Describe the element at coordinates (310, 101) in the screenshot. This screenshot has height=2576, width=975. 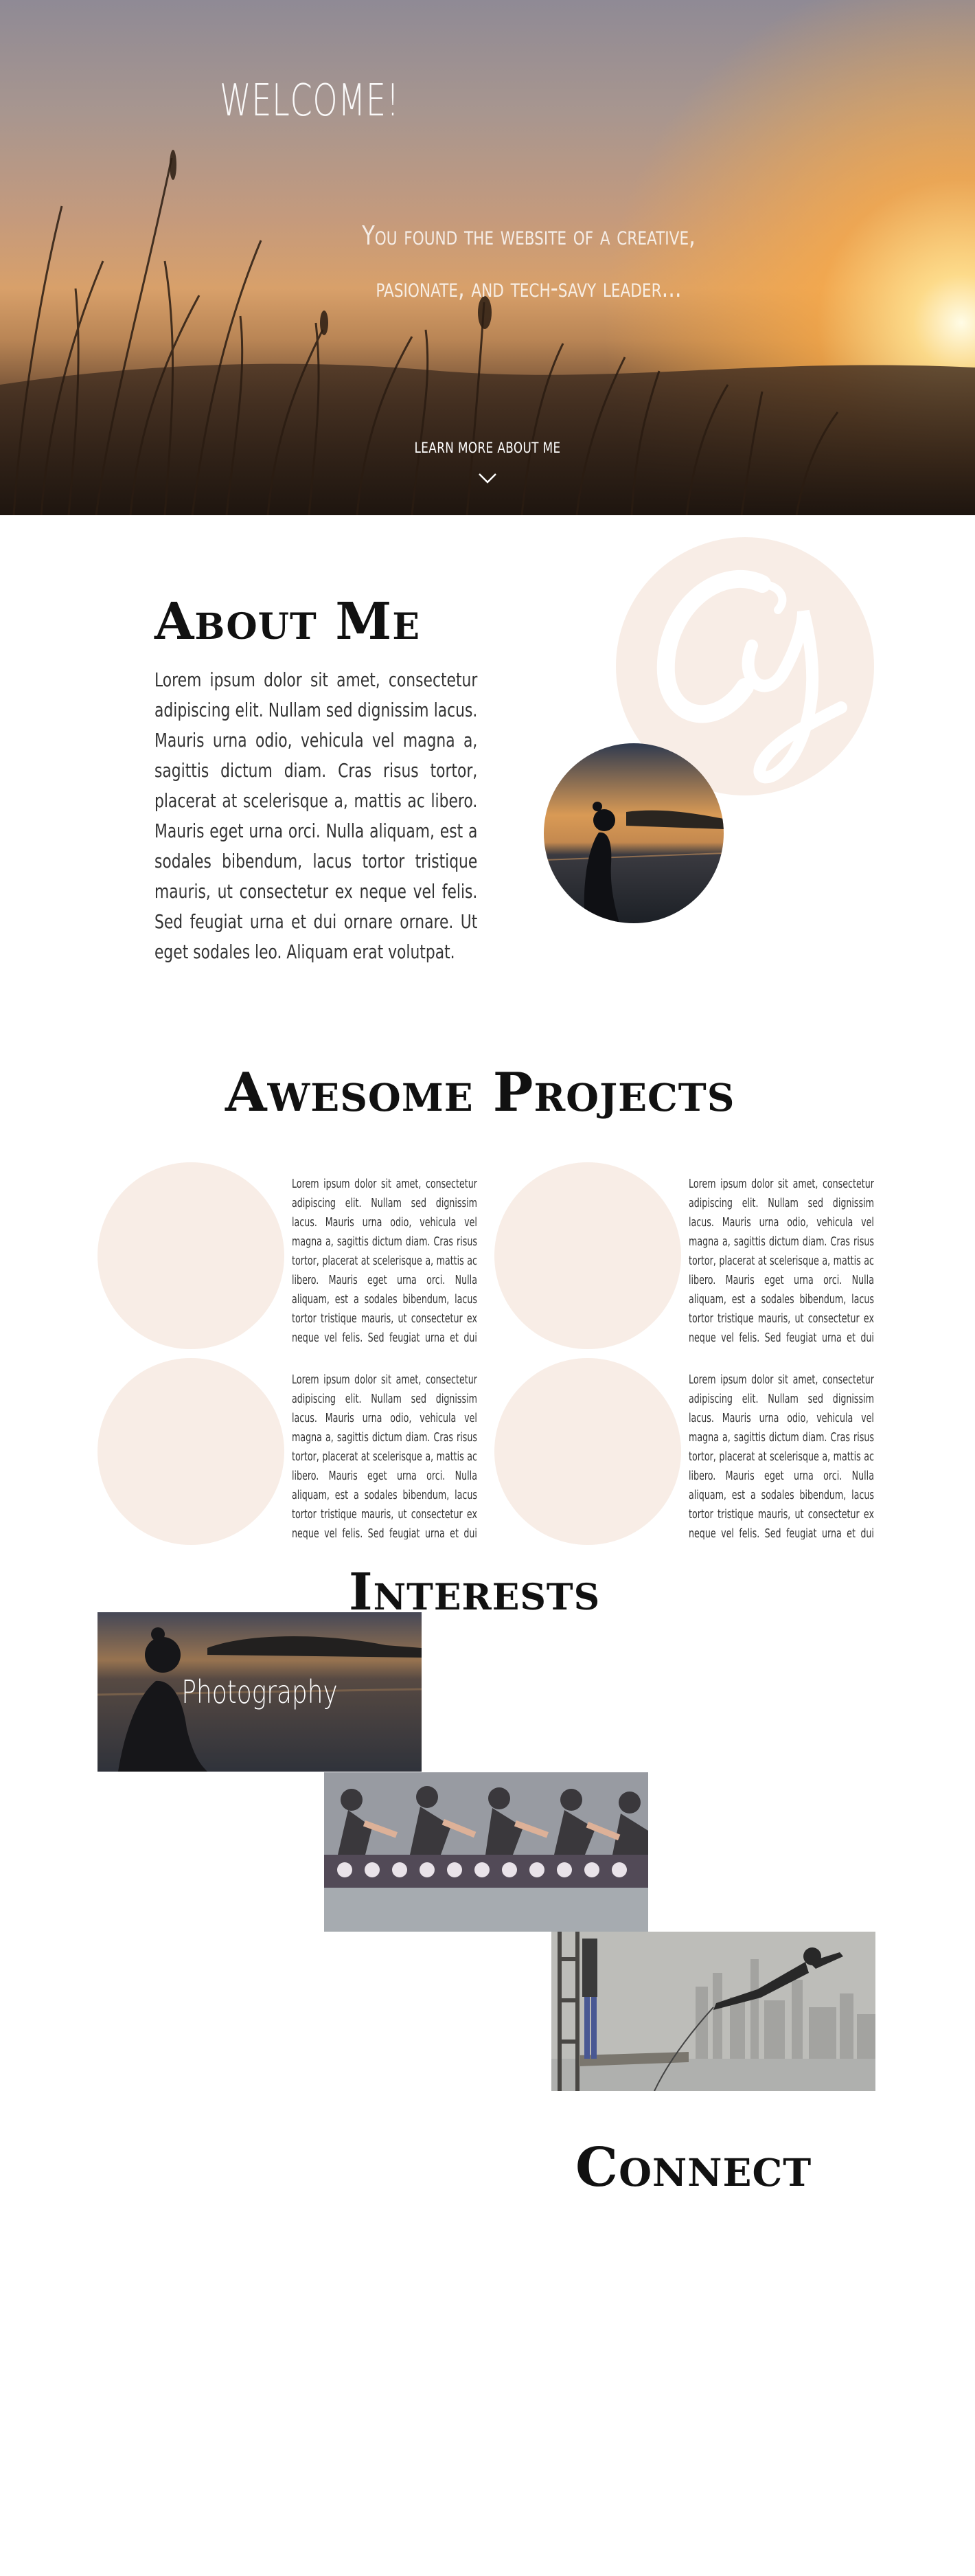
I see `hero-title: WELCOME!` at that location.